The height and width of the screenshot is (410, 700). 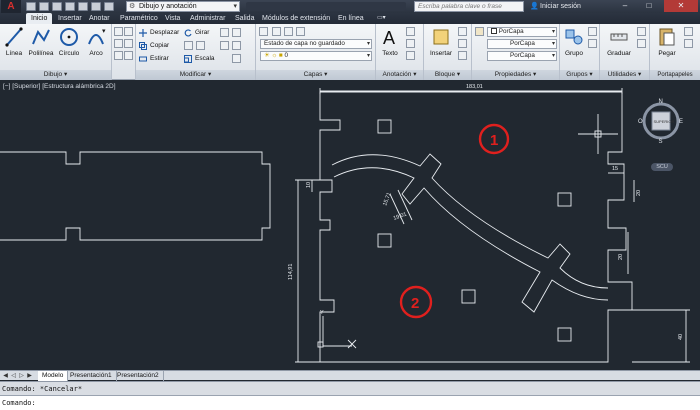 I want to click on escala-button: Escala, so click(x=199, y=58).